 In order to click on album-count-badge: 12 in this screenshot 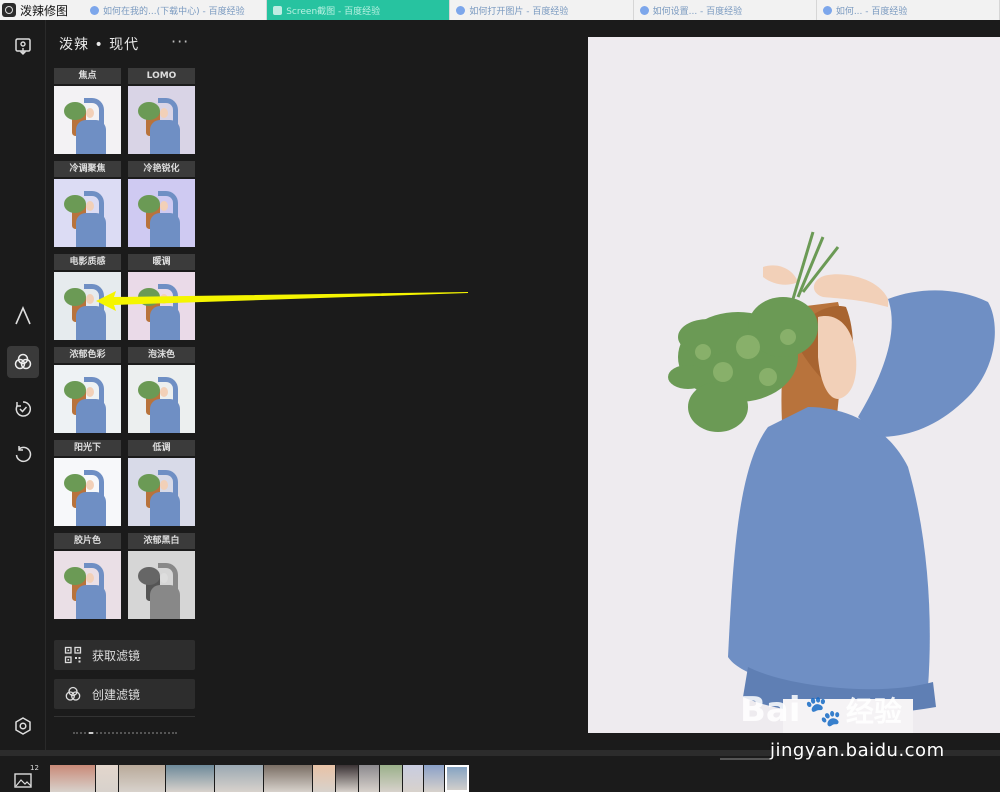, I will do `click(34, 768)`.